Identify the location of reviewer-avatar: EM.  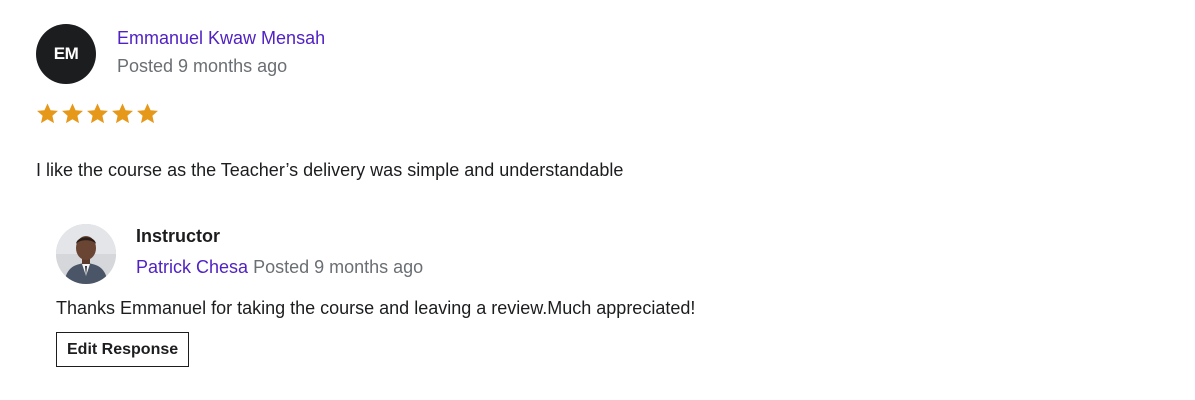
(66, 54).